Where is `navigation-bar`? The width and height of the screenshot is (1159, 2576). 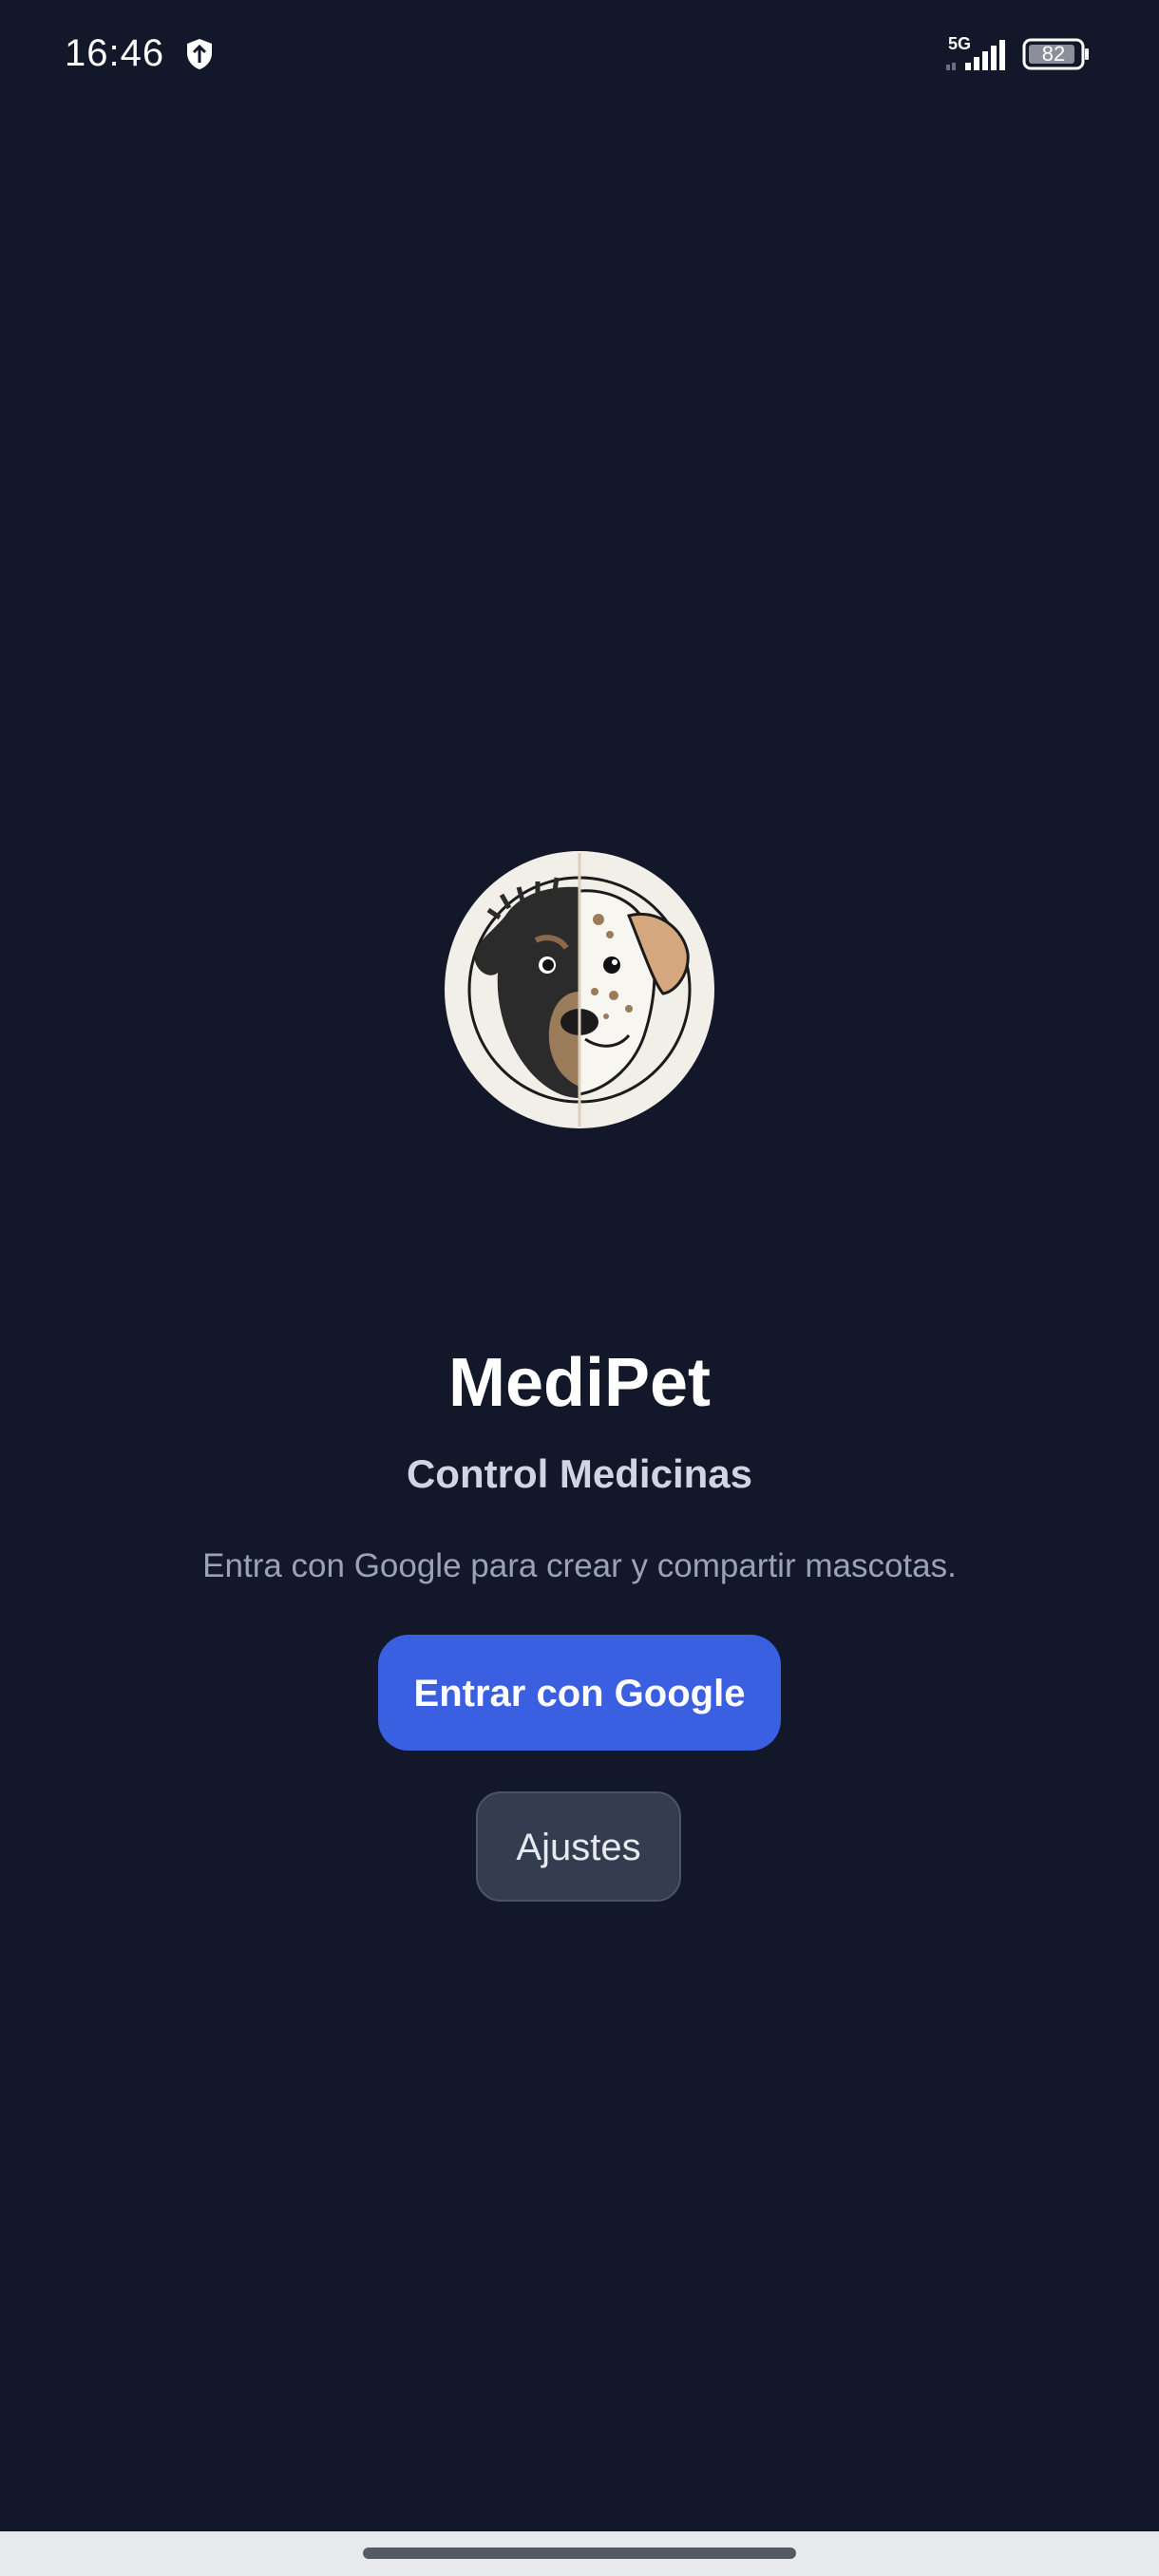
navigation-bar is located at coordinates (579, 2553).